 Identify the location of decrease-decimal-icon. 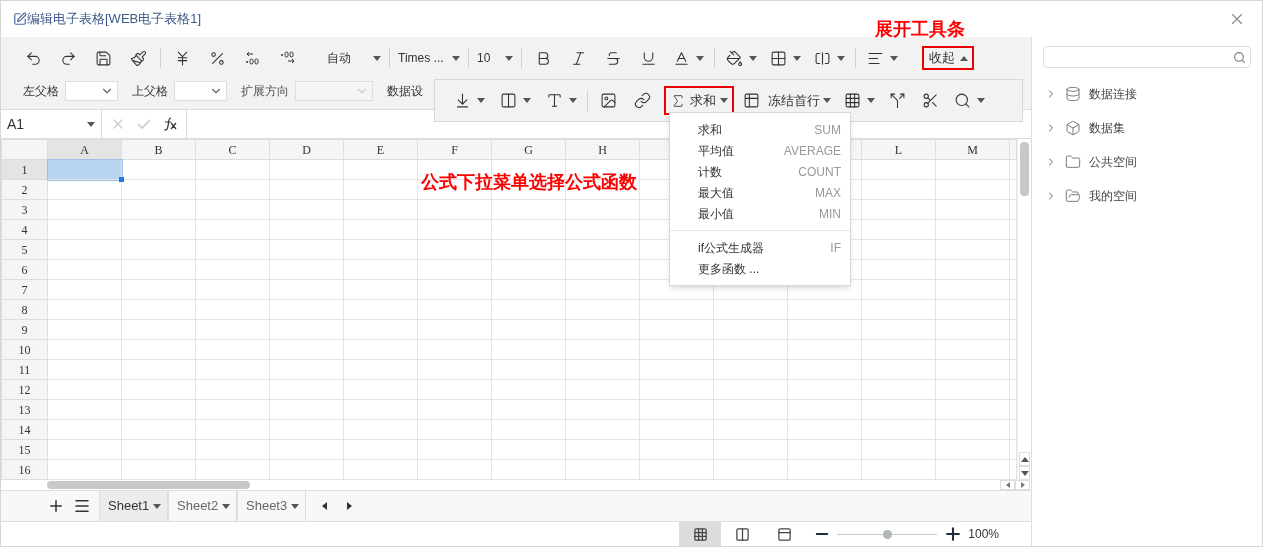
(287, 58).